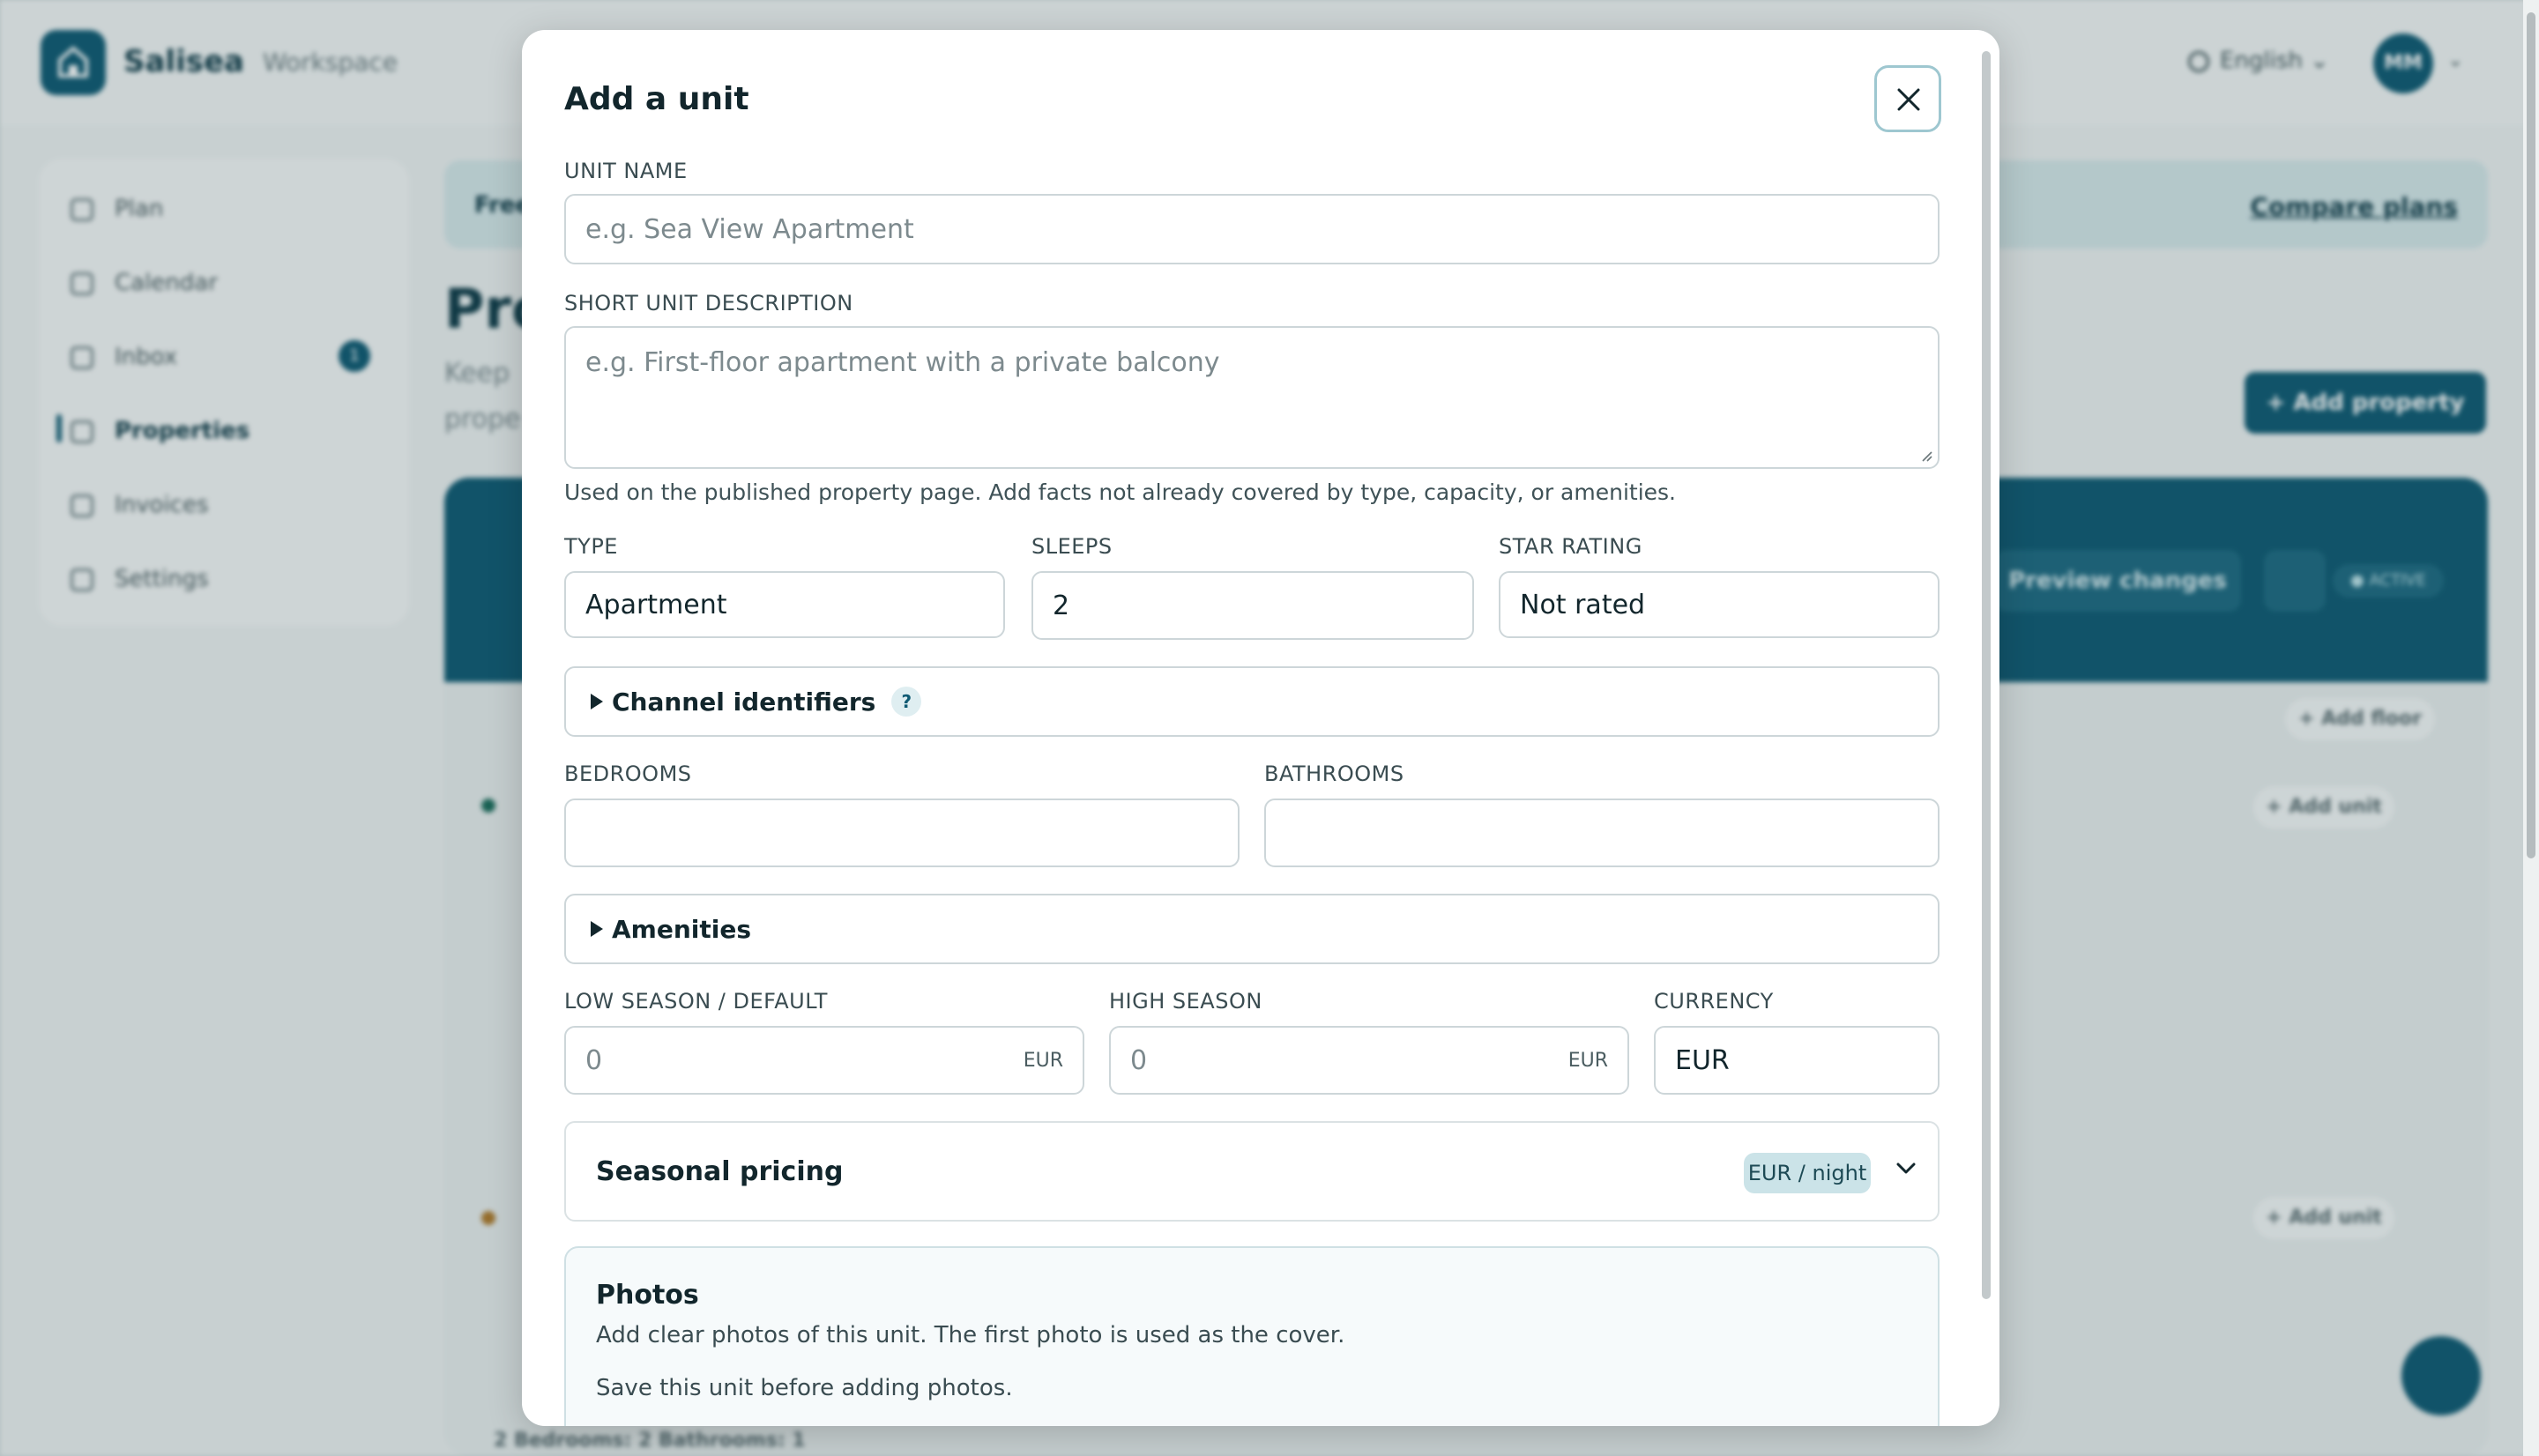 The width and height of the screenshot is (2539, 1456). I want to click on close-icon, so click(1908, 99).